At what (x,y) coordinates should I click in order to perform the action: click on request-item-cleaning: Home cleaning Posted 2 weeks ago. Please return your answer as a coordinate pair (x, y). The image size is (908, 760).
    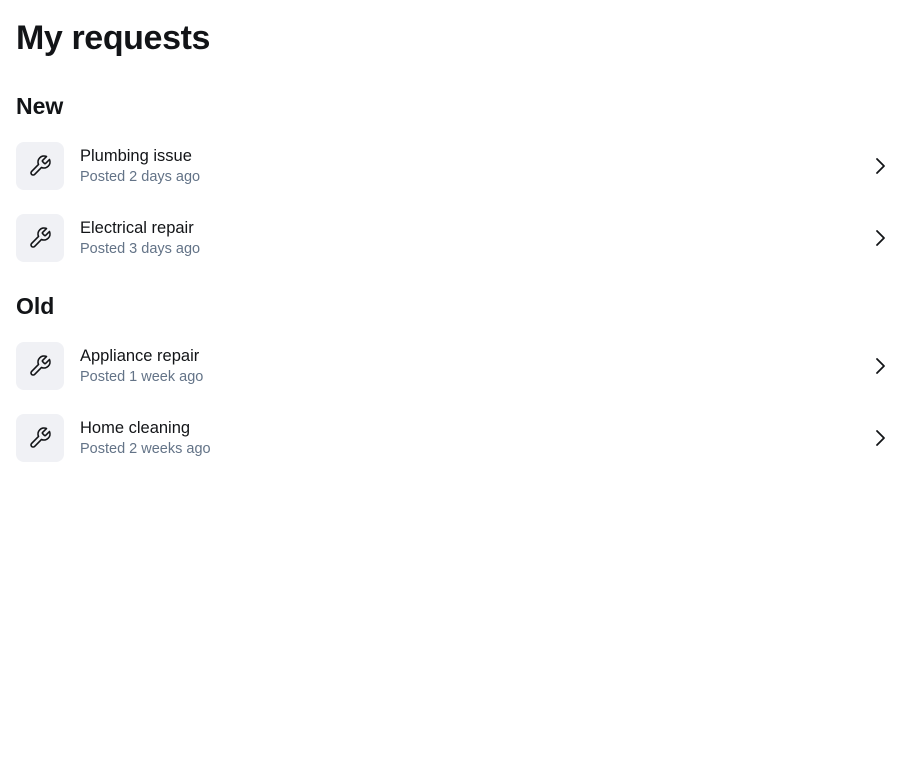
    Looking at the image, I should click on (454, 438).